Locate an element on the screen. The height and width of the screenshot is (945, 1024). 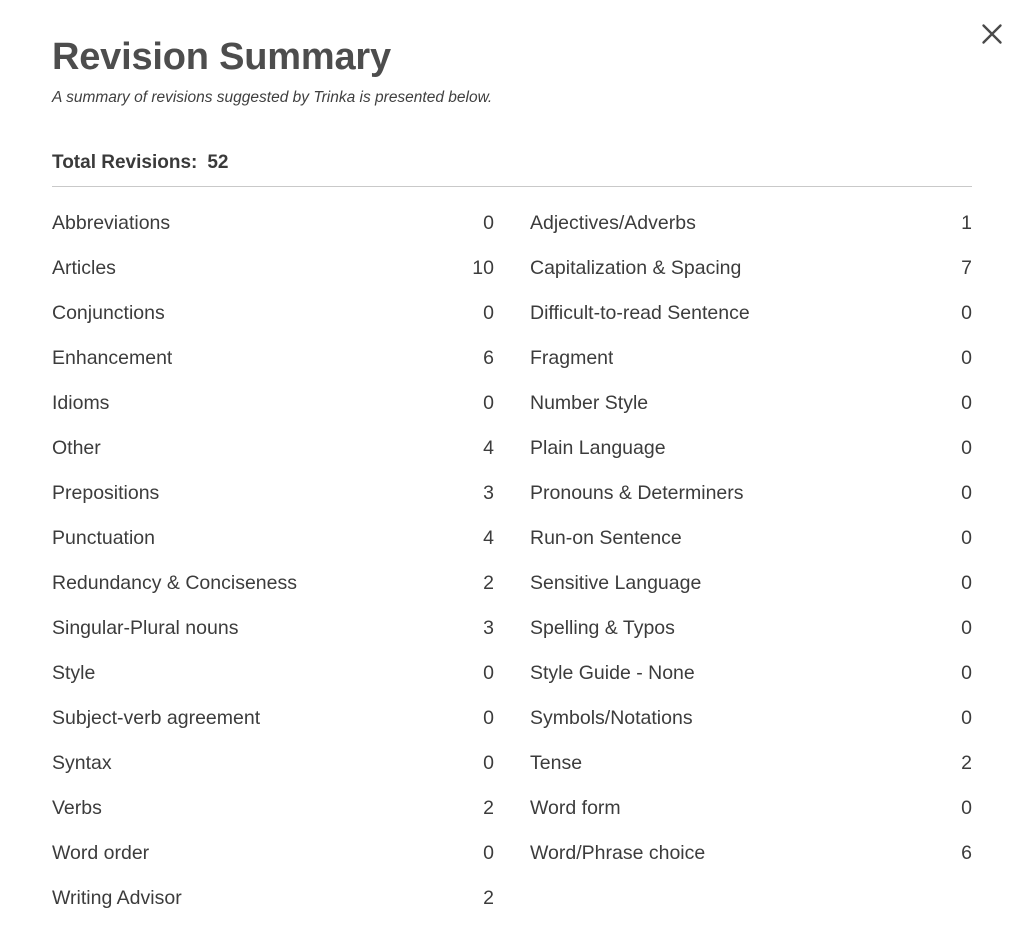
revision-category-row: Singular-Plural nouns 3 is located at coordinates (273, 628).